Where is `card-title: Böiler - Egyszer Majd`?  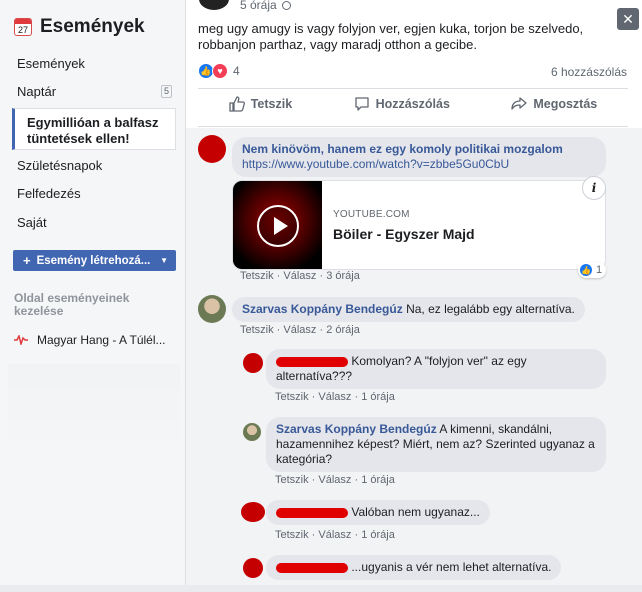 card-title: Böiler - Egyszer Majd is located at coordinates (404, 234).